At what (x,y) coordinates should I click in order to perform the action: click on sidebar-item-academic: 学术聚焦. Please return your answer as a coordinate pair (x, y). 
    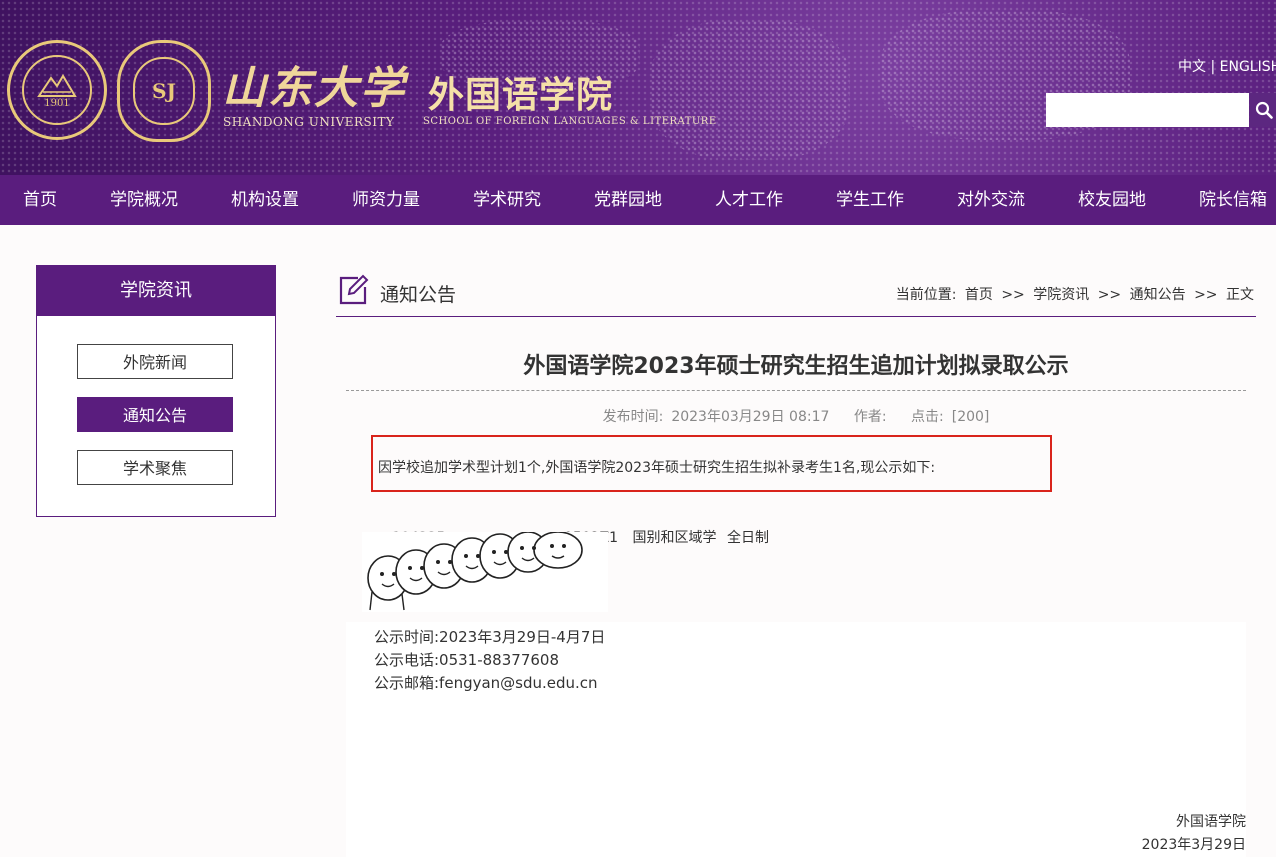
    Looking at the image, I should click on (155, 467).